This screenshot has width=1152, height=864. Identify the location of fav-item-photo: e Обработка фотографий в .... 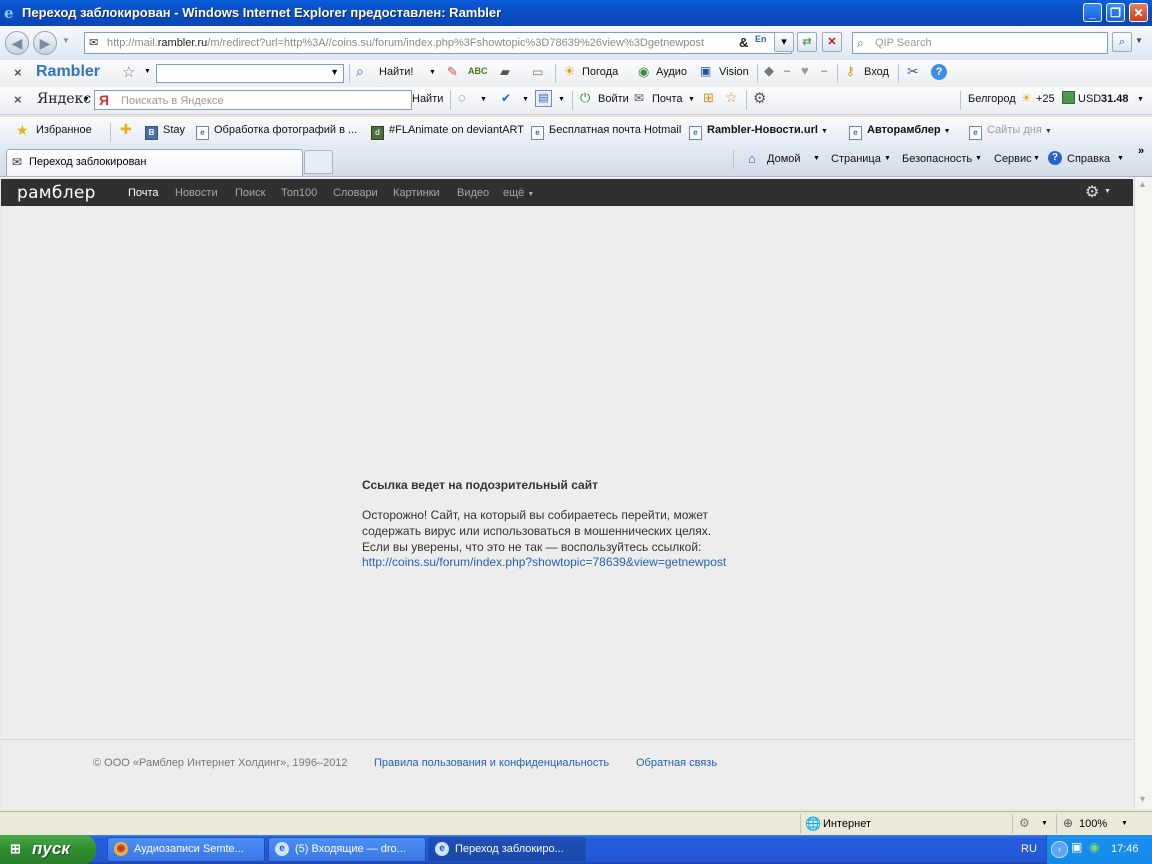
(276, 132).